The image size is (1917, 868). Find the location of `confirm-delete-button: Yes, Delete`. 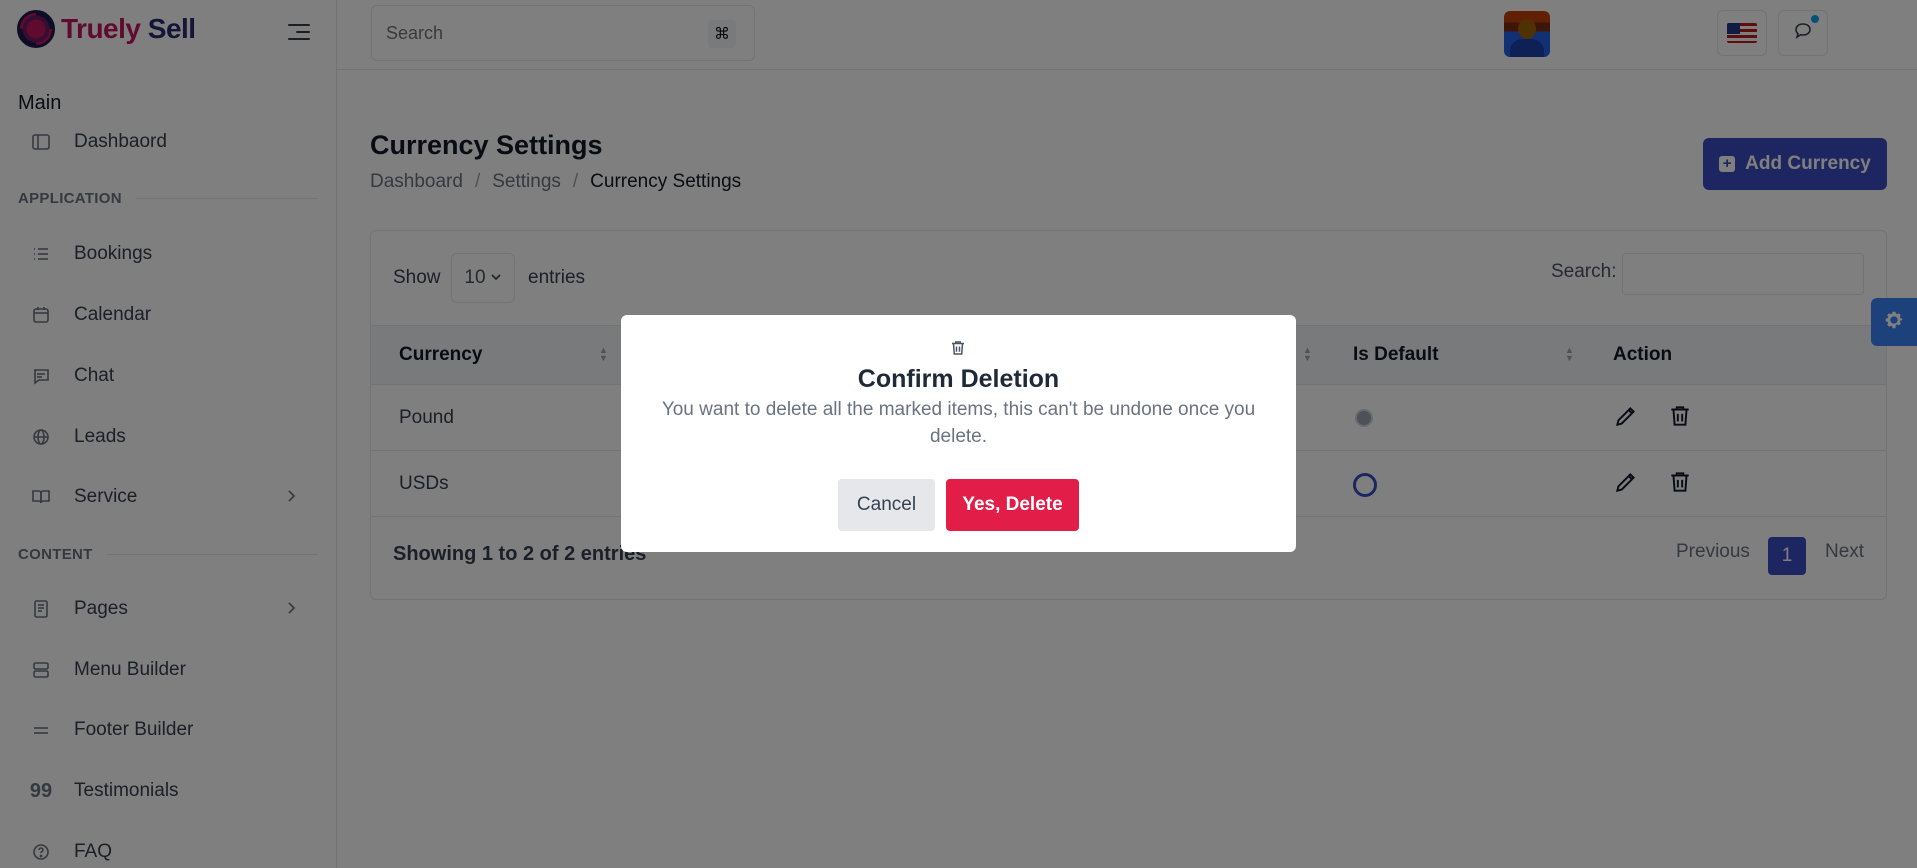

confirm-delete-button: Yes, Delete is located at coordinates (1012, 505).